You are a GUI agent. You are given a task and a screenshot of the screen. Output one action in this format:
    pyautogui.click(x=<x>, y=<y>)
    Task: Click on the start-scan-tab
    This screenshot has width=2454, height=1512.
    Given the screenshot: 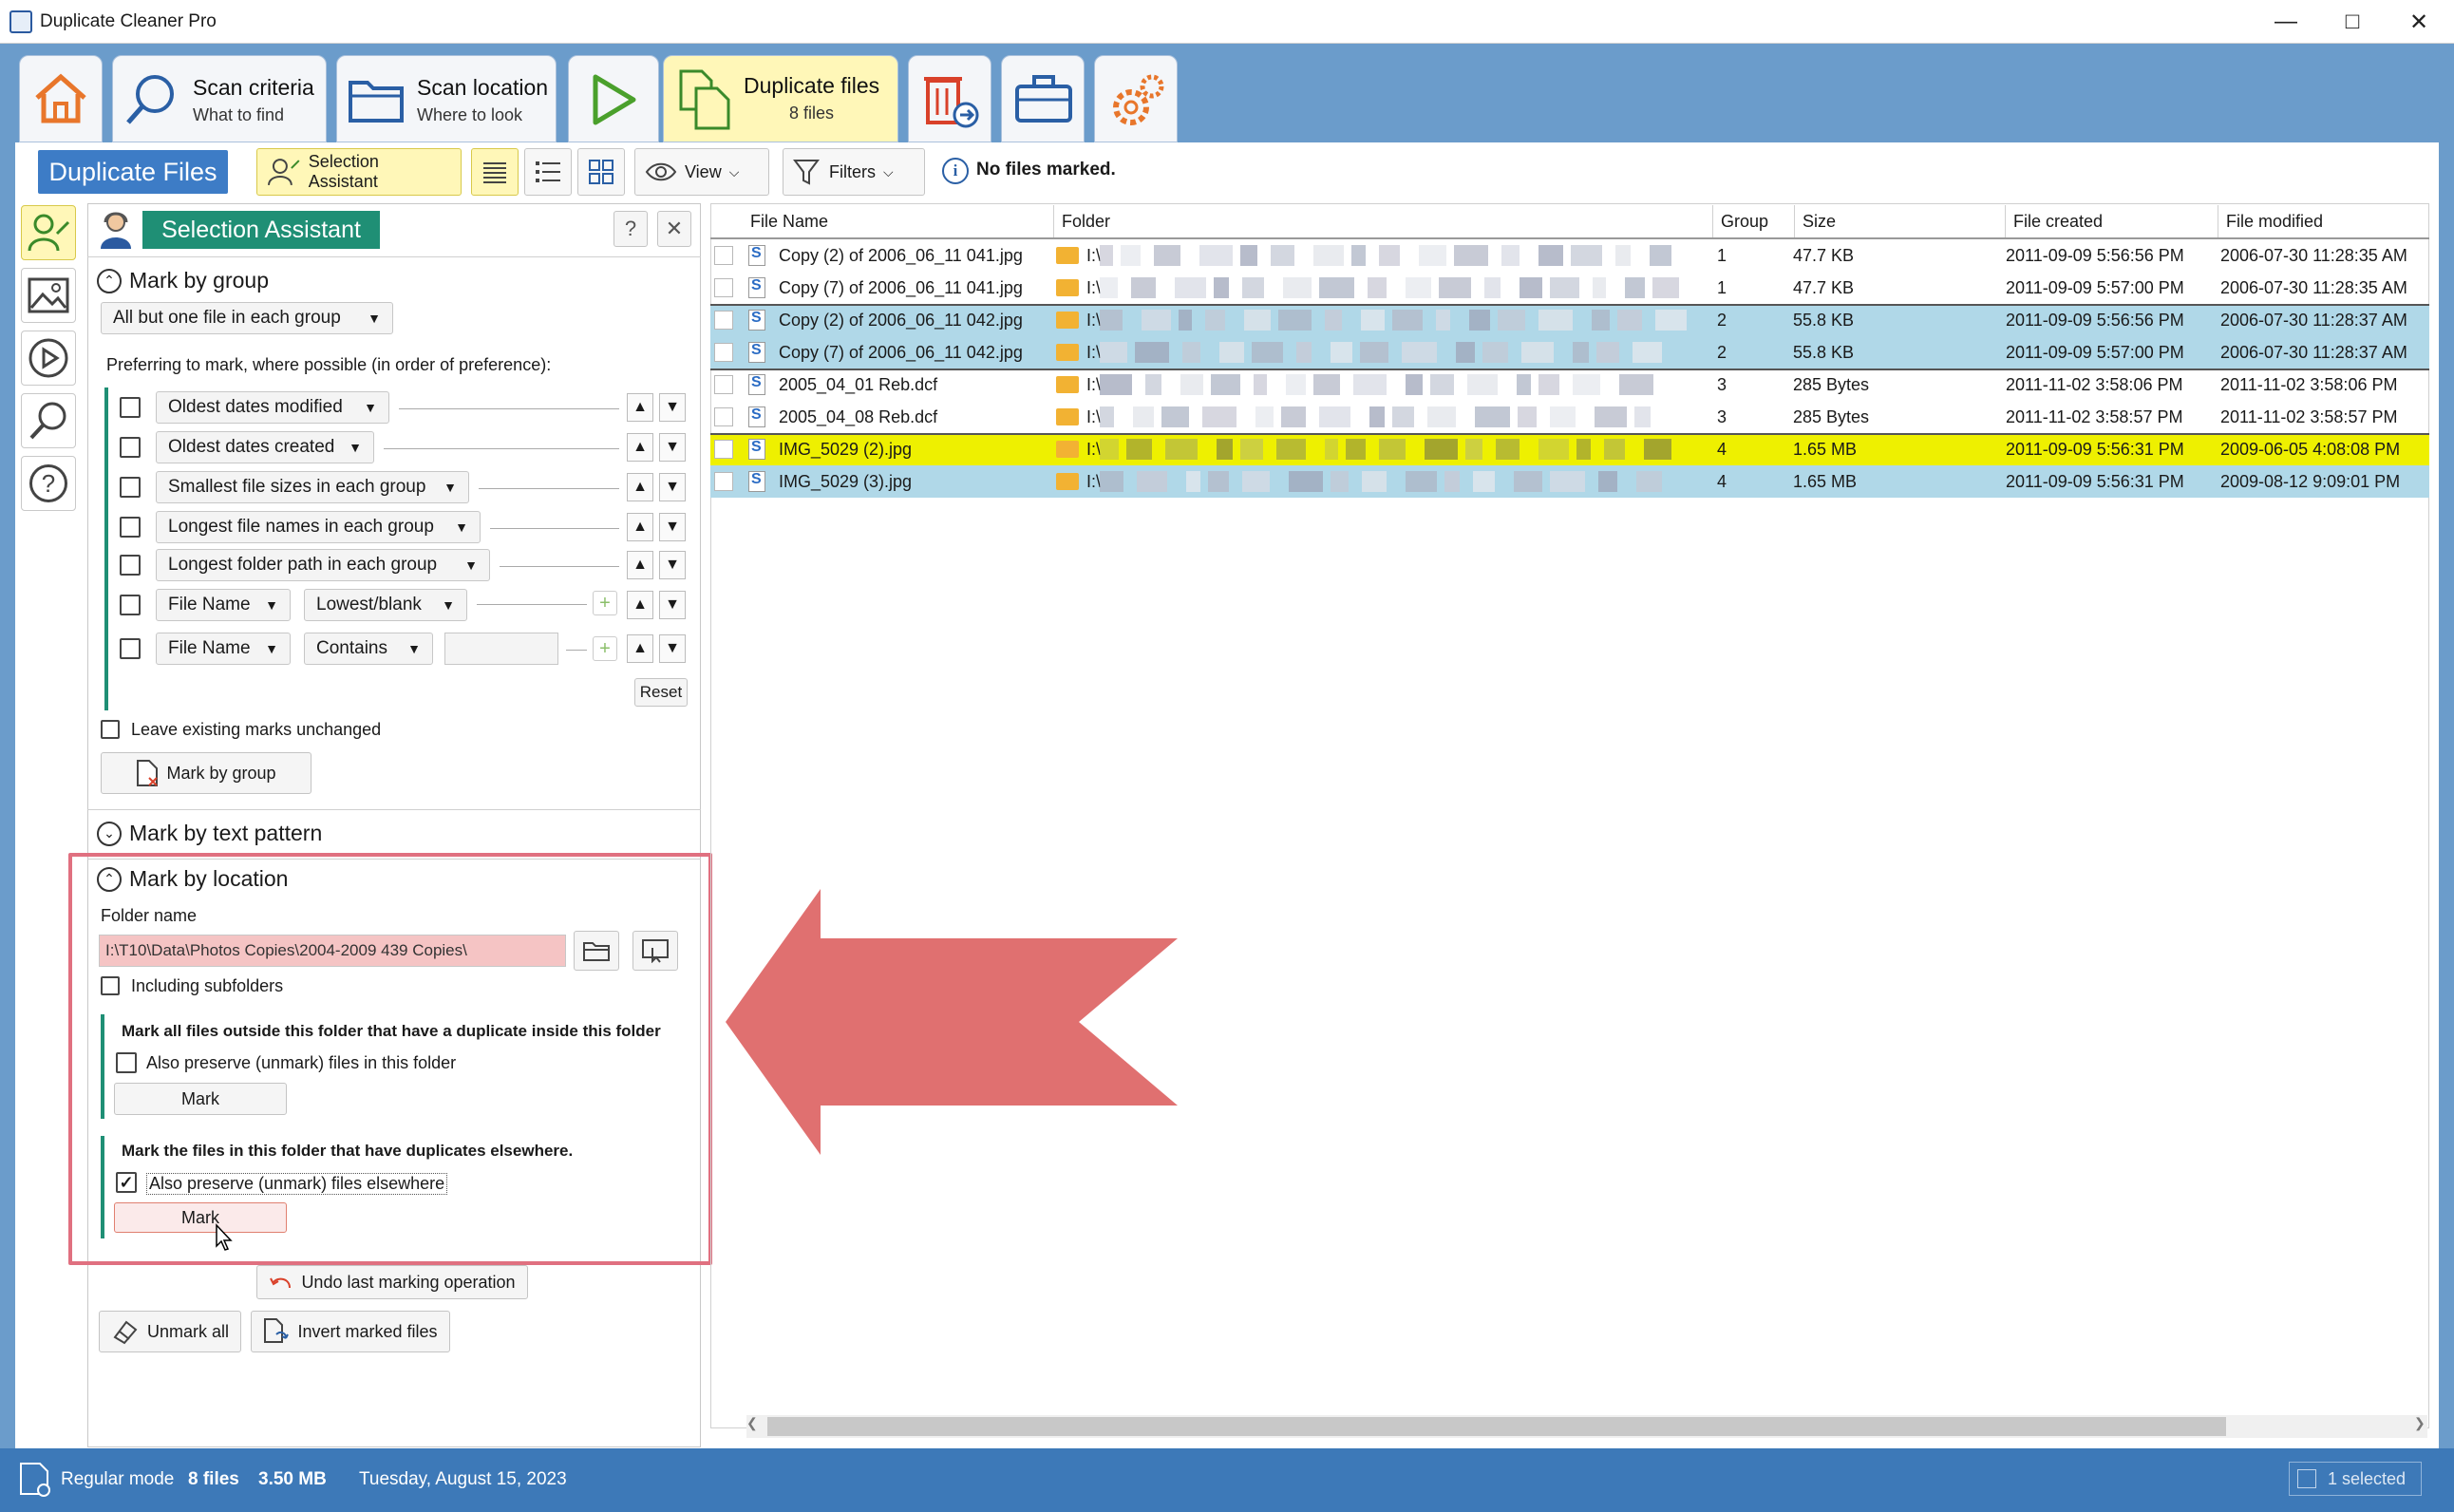 What is the action you would take?
    pyautogui.click(x=613, y=98)
    